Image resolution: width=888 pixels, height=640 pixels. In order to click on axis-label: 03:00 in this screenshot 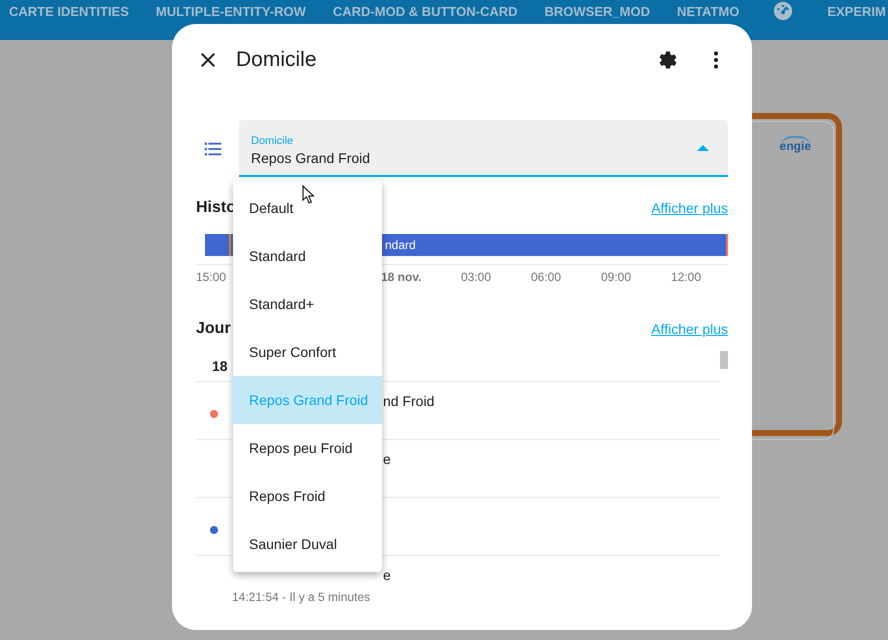, I will do `click(476, 277)`.